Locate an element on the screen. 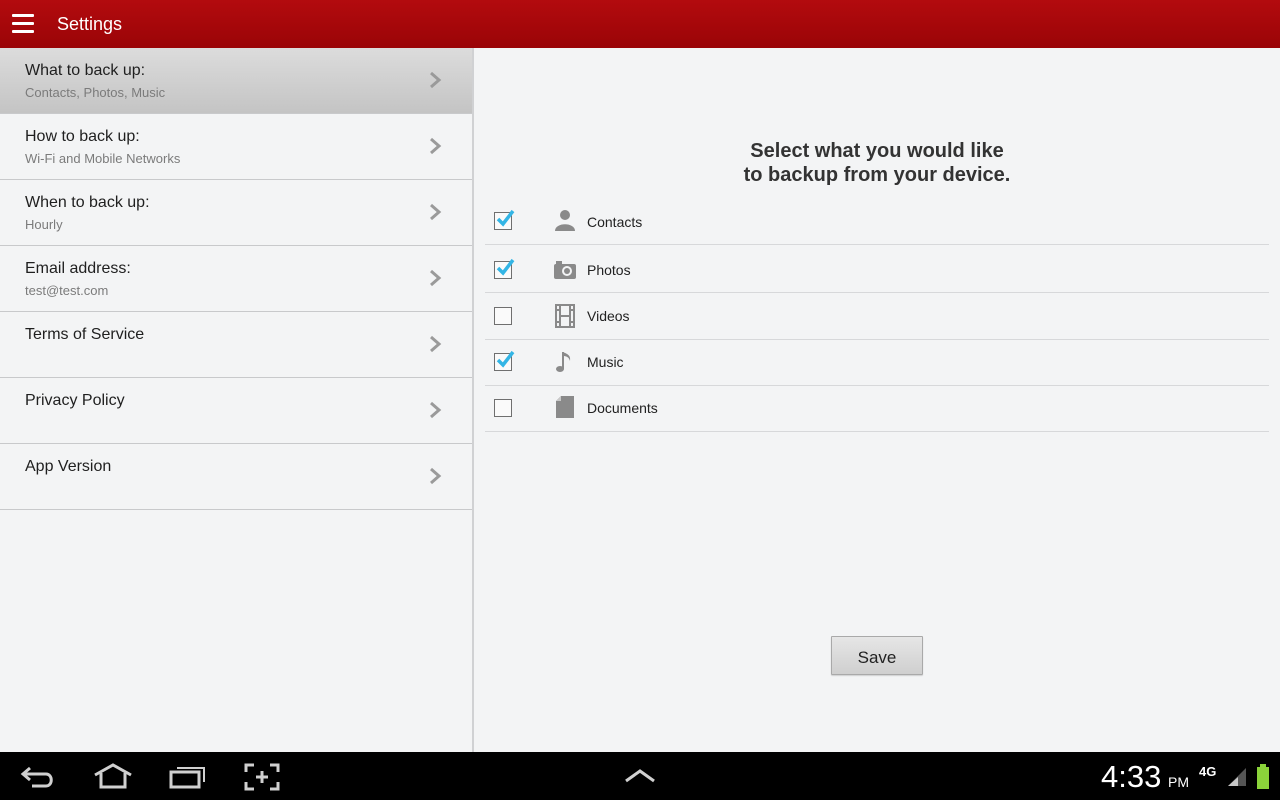 Image resolution: width=1280 pixels, height=800 pixels. music-checkbox is located at coordinates (504, 360).